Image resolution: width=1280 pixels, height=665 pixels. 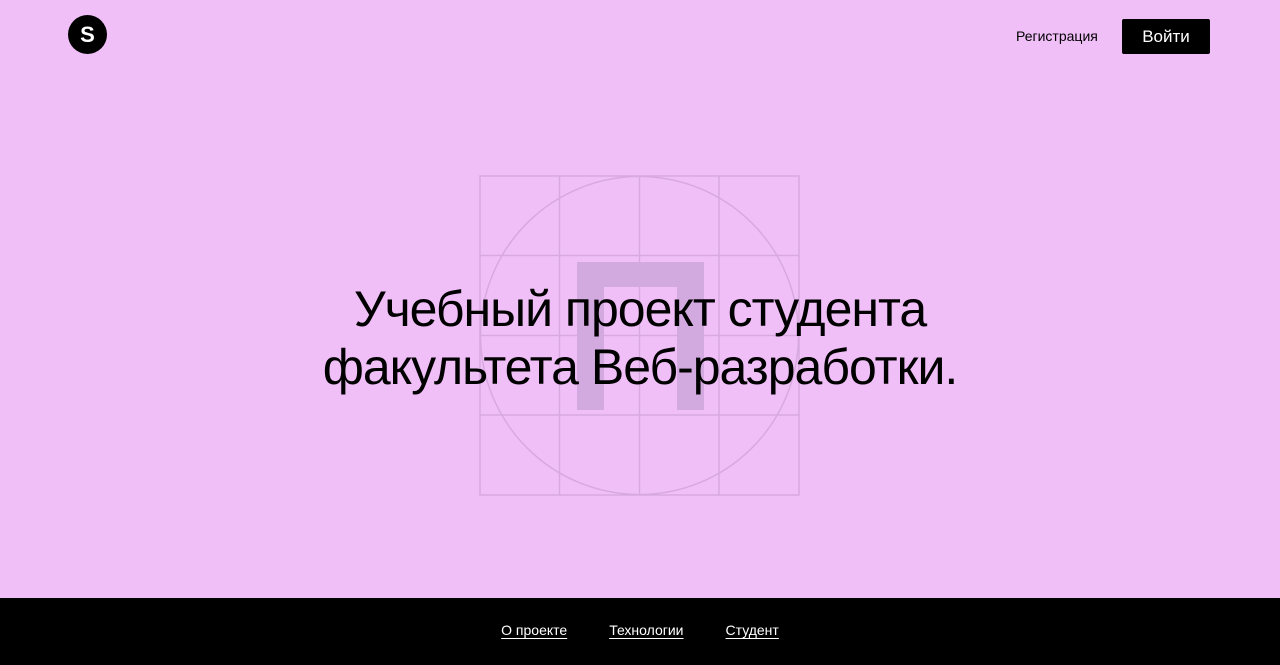 What do you see at coordinates (640, 36) in the screenshot?
I see `header: S Регистрация Войти` at bounding box center [640, 36].